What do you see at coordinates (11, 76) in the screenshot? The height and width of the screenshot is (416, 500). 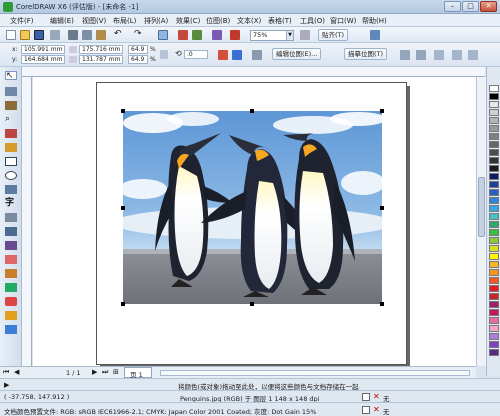 I see `pick-tool-icon: ↖` at bounding box center [11, 76].